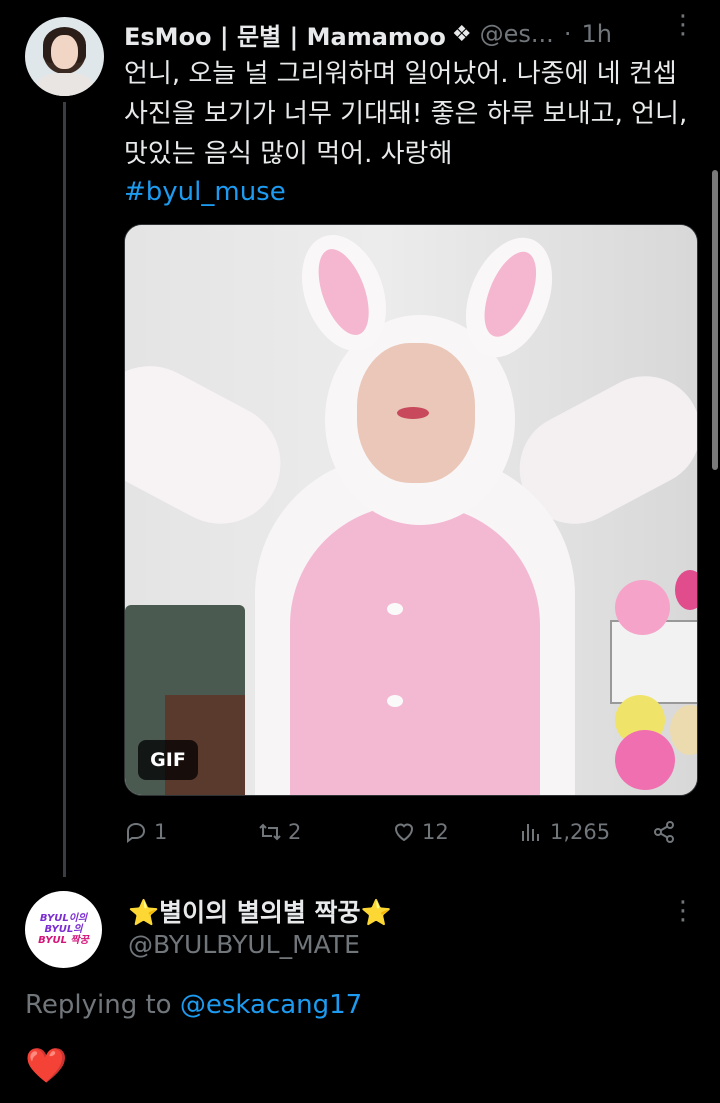  I want to click on media-shelf, so click(653, 662).